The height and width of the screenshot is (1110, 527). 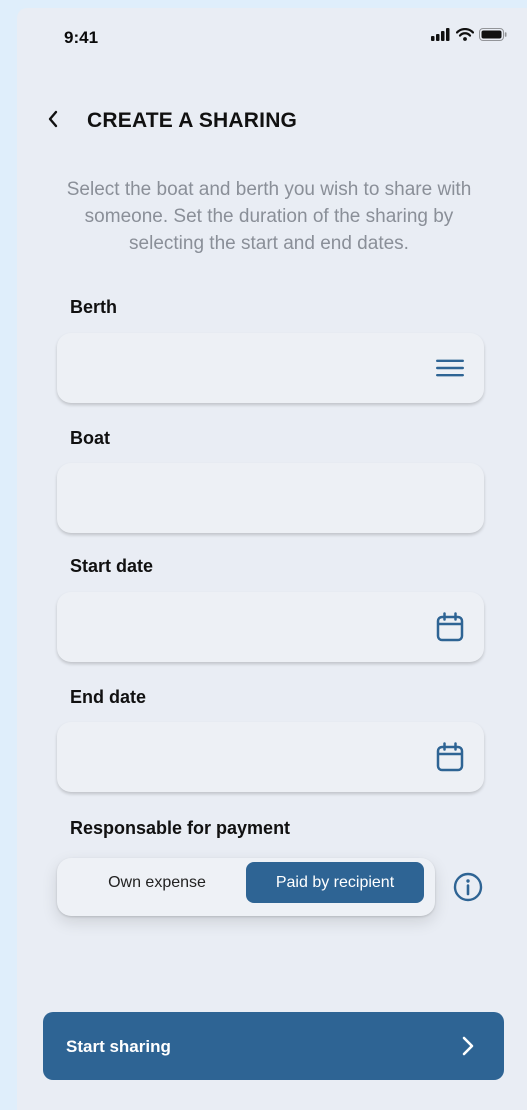 What do you see at coordinates (94, 307) in the screenshot?
I see `berth-label: Berth` at bounding box center [94, 307].